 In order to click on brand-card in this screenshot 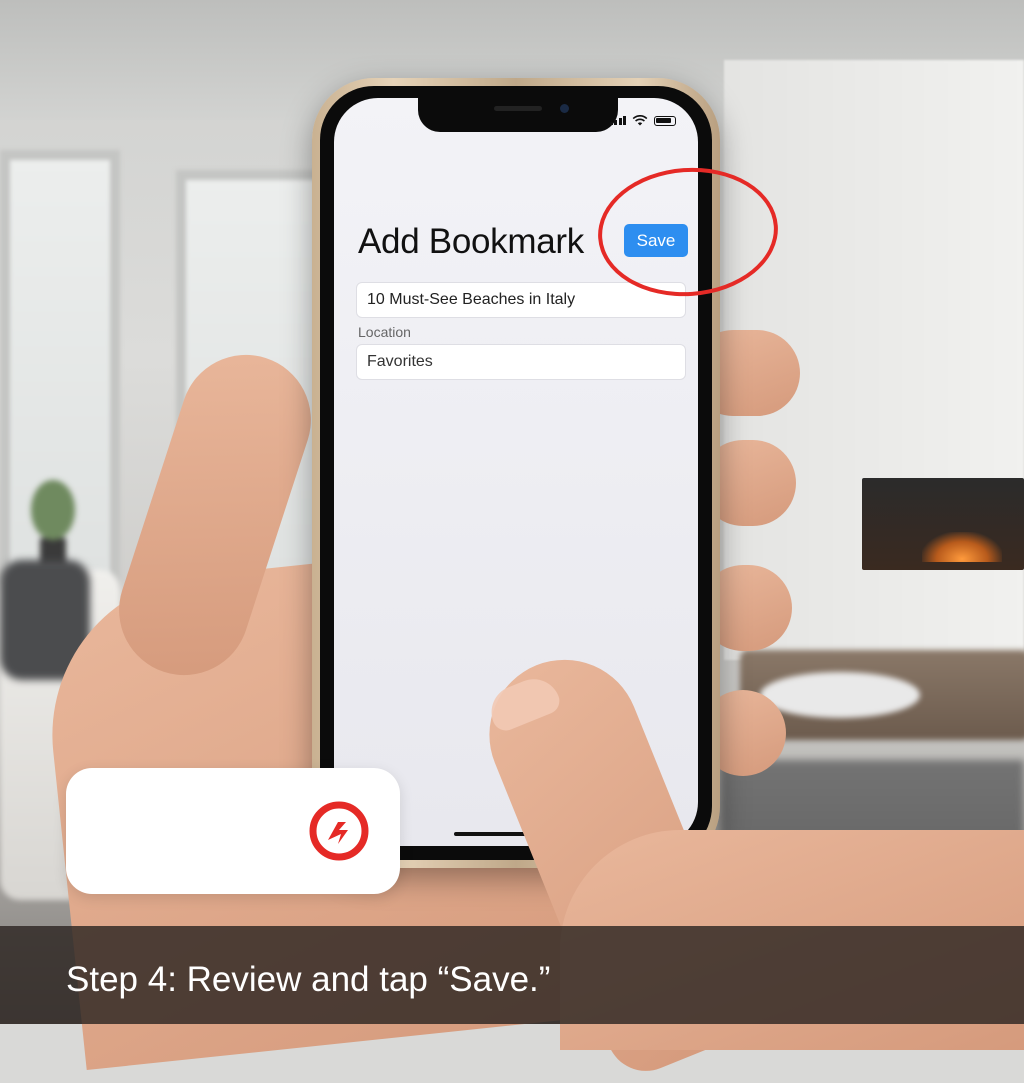, I will do `click(233, 831)`.